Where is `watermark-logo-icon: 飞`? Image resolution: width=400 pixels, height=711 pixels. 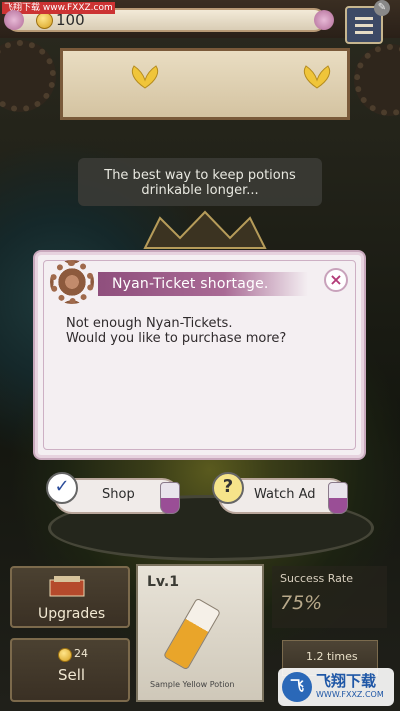 watermark-logo-icon: 飞 is located at coordinates (297, 687).